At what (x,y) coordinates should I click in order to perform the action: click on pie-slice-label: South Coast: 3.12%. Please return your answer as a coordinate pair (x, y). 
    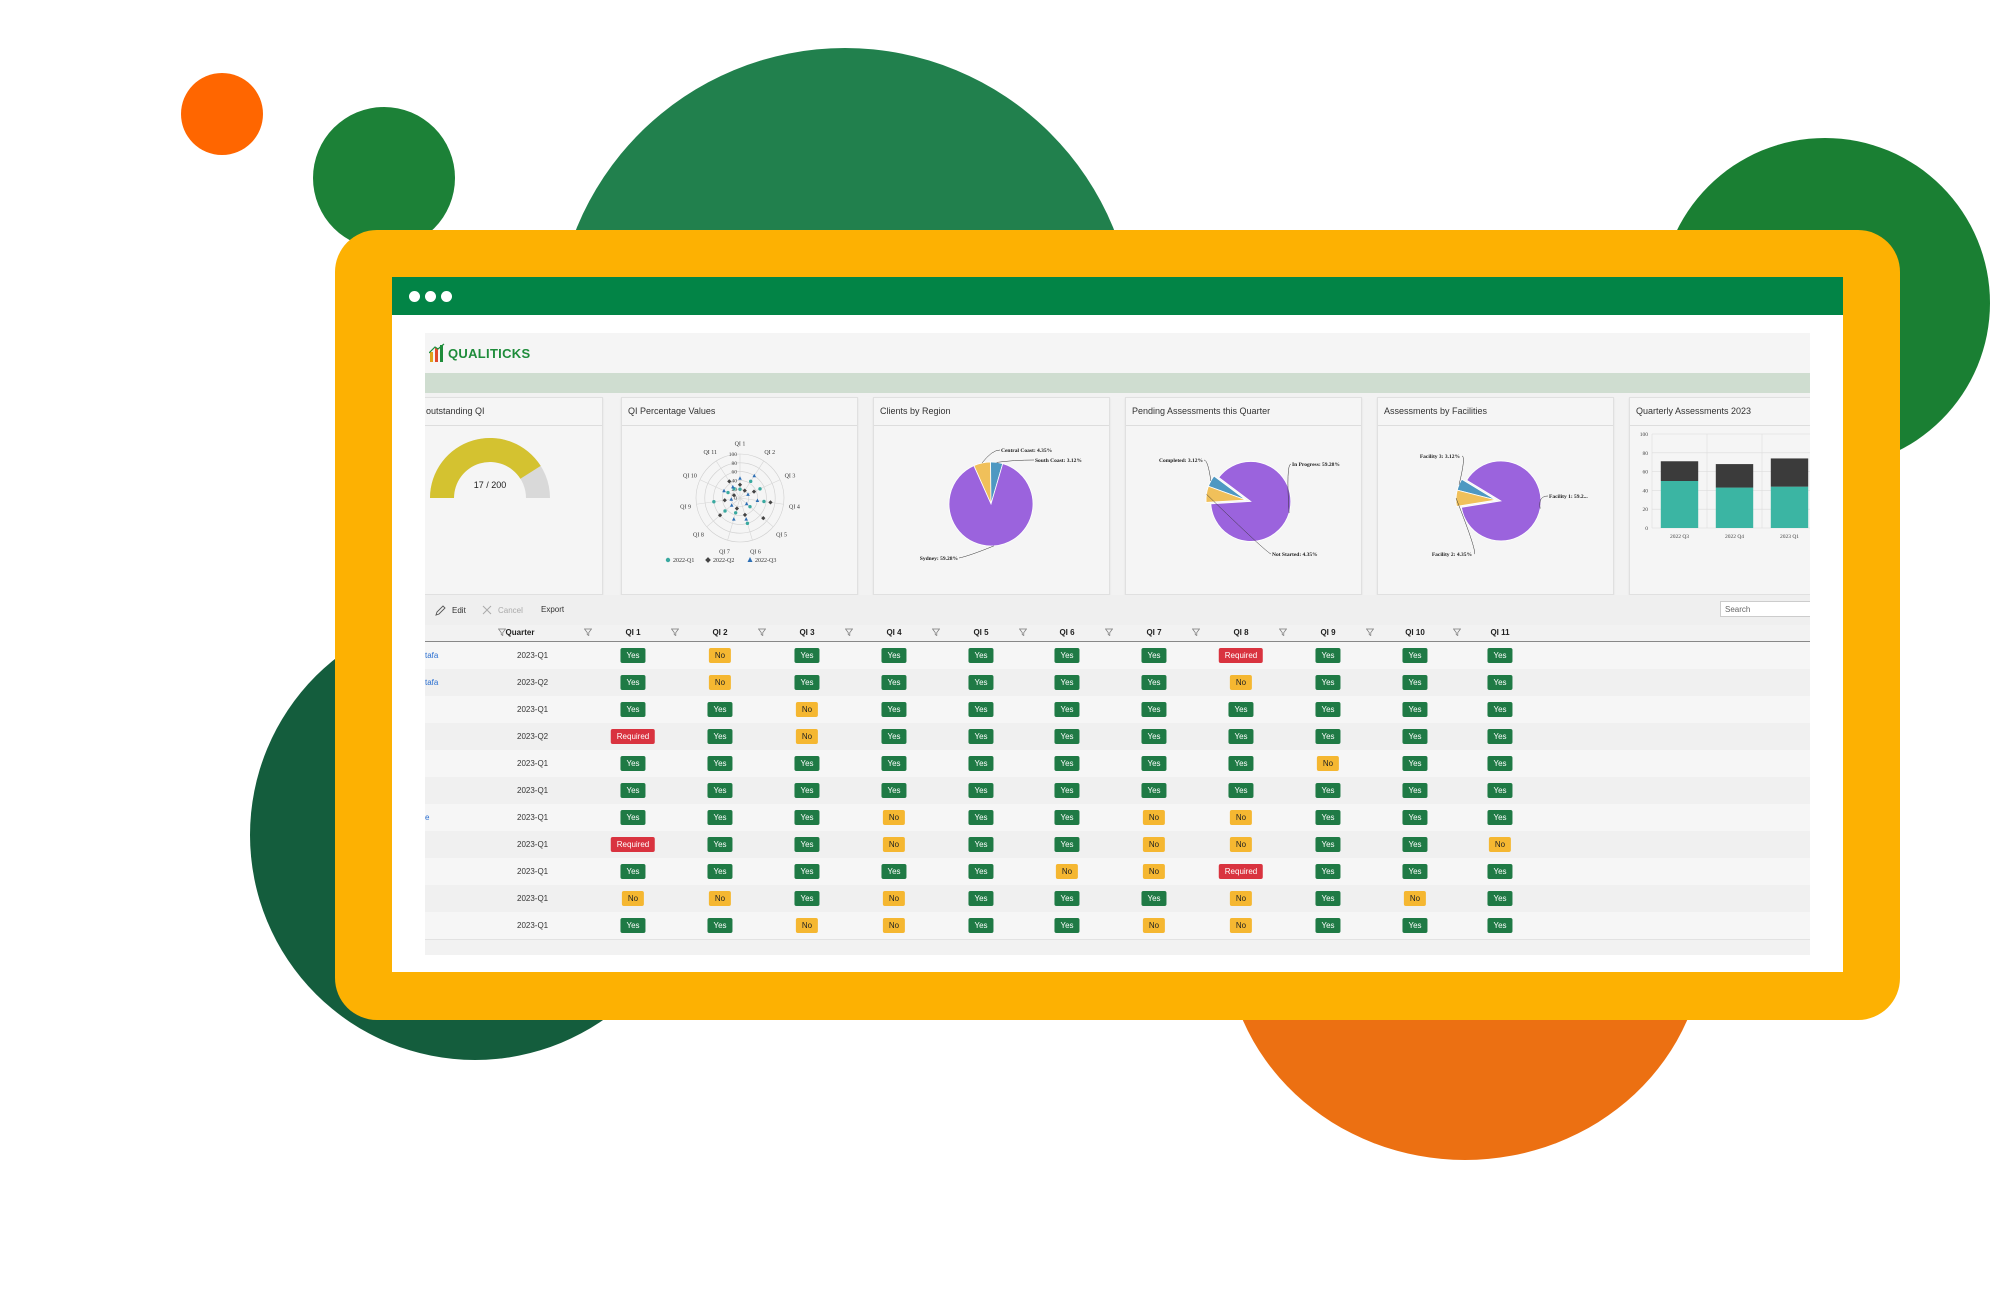
    Looking at the image, I should click on (1058, 461).